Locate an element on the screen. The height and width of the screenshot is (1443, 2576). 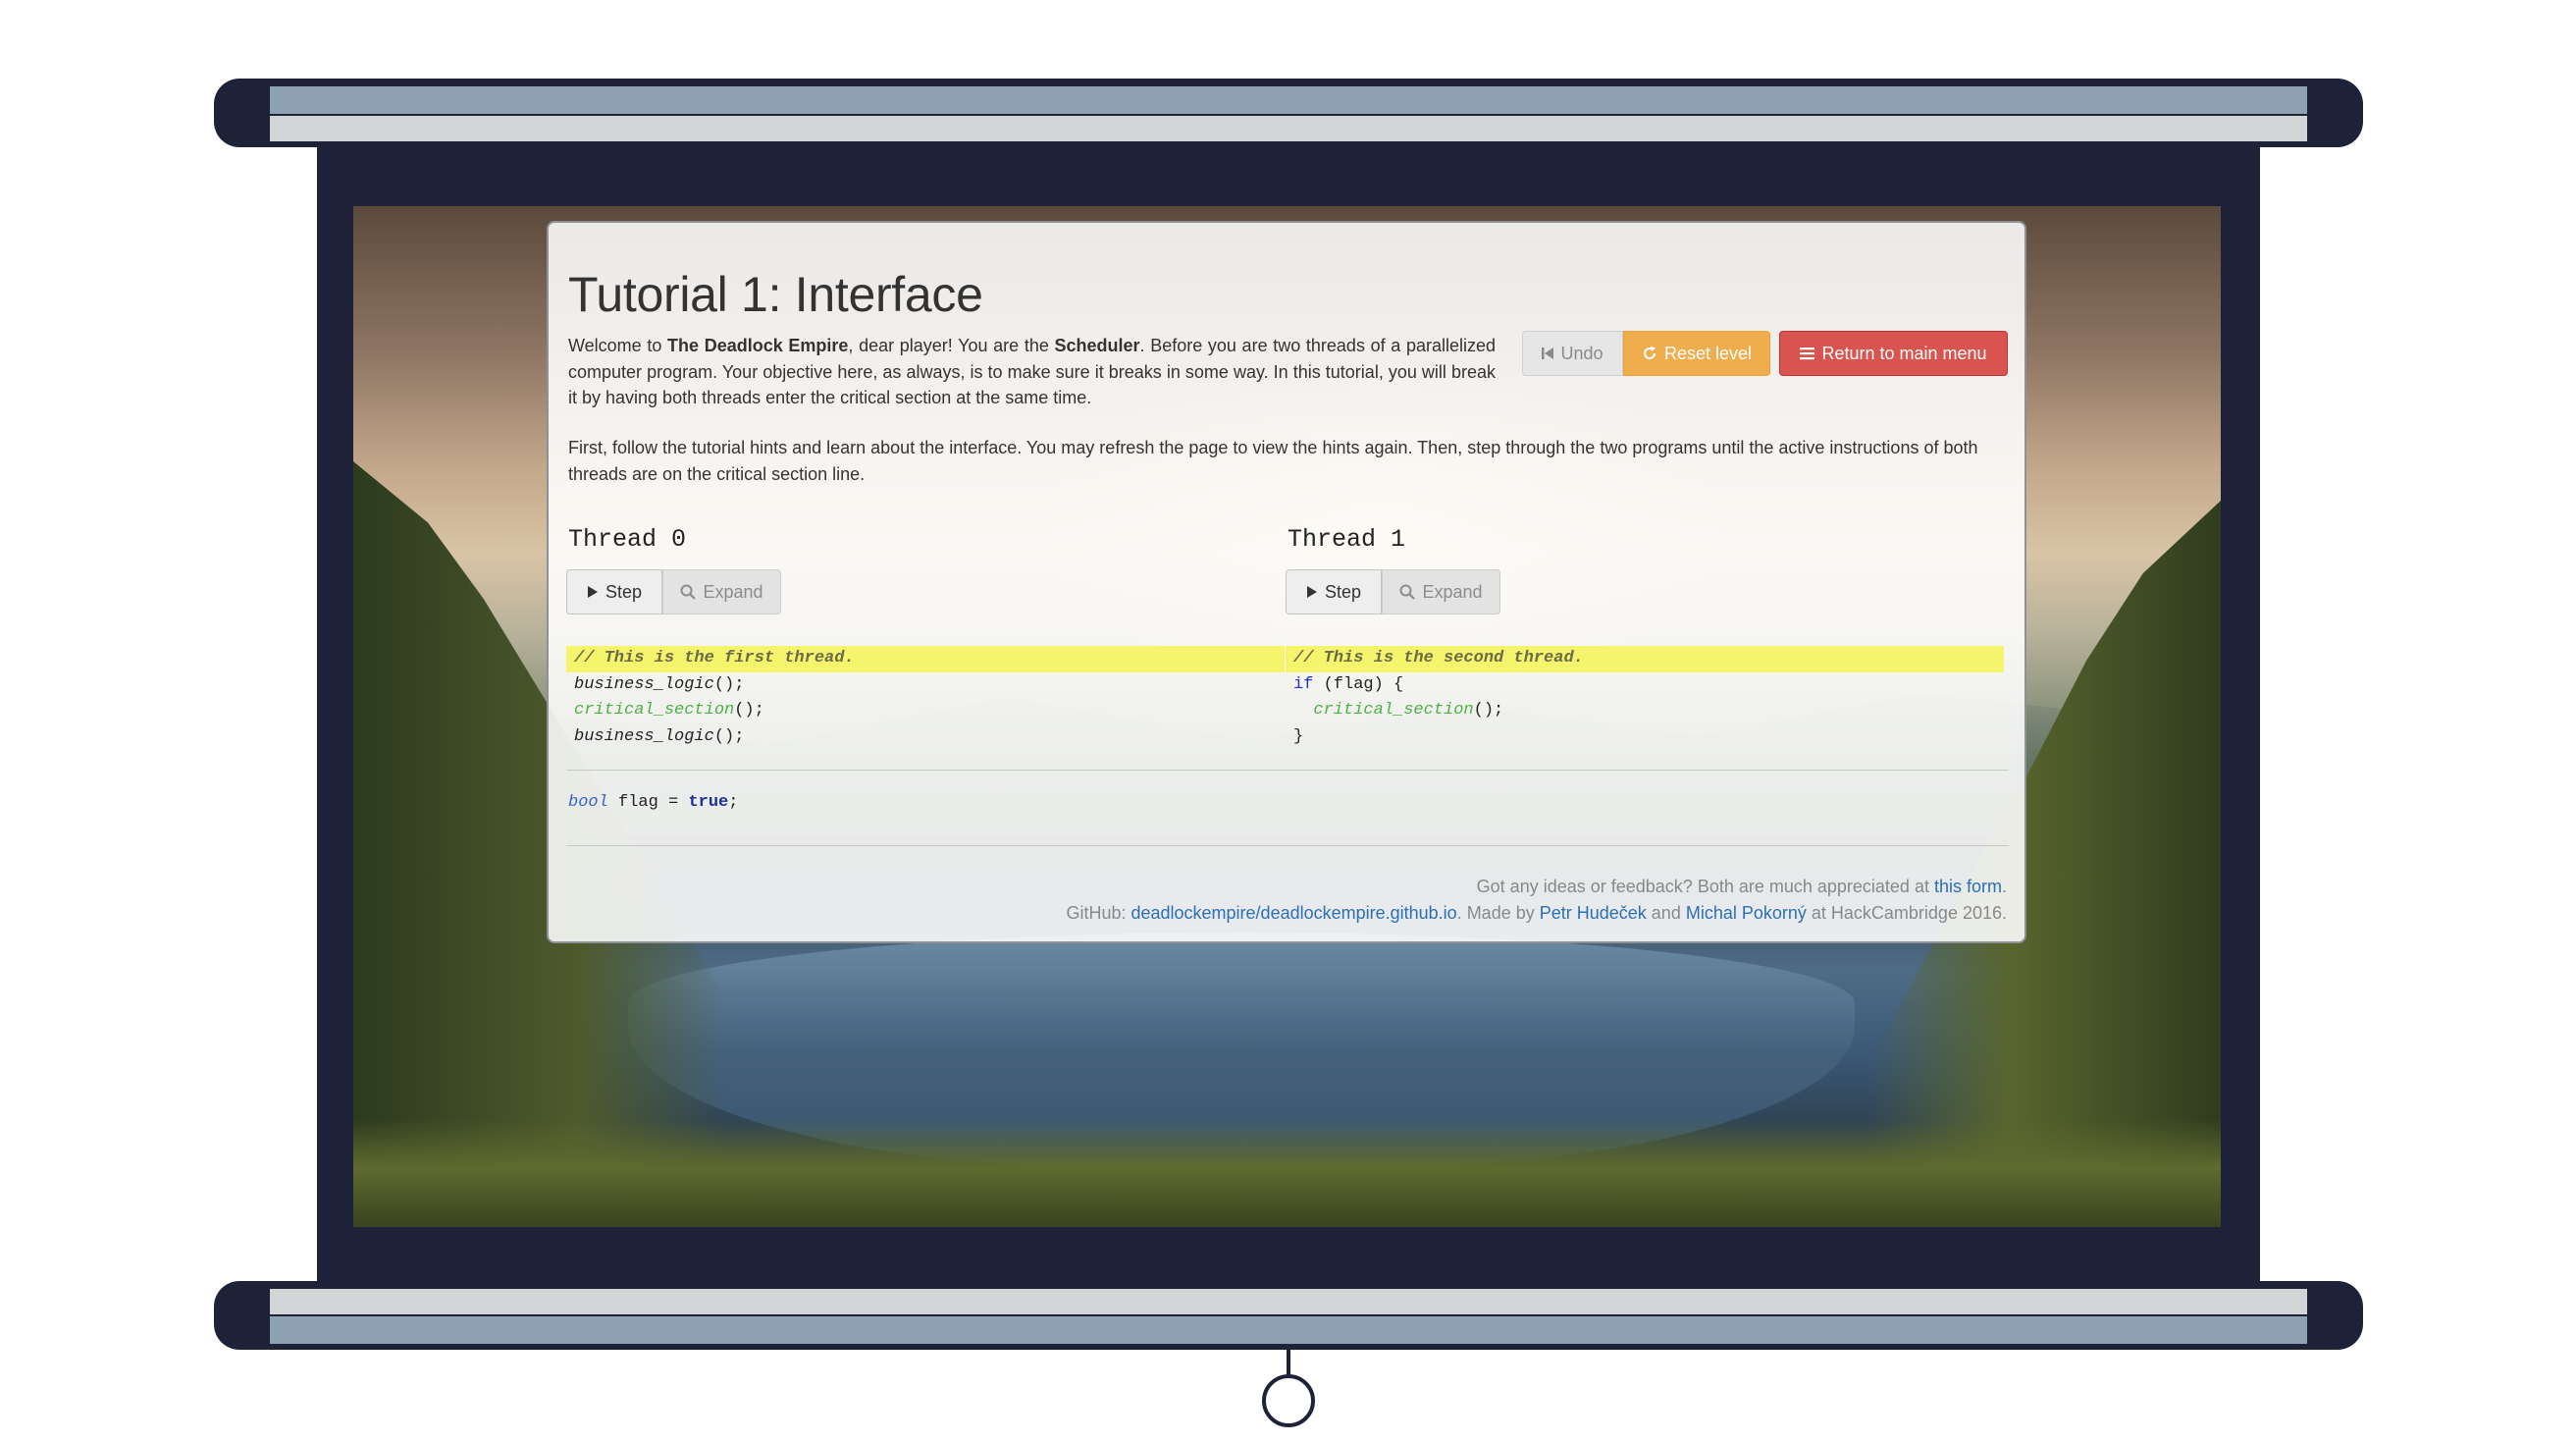
code-comment: // This is the second thread. is located at coordinates (1438, 658).